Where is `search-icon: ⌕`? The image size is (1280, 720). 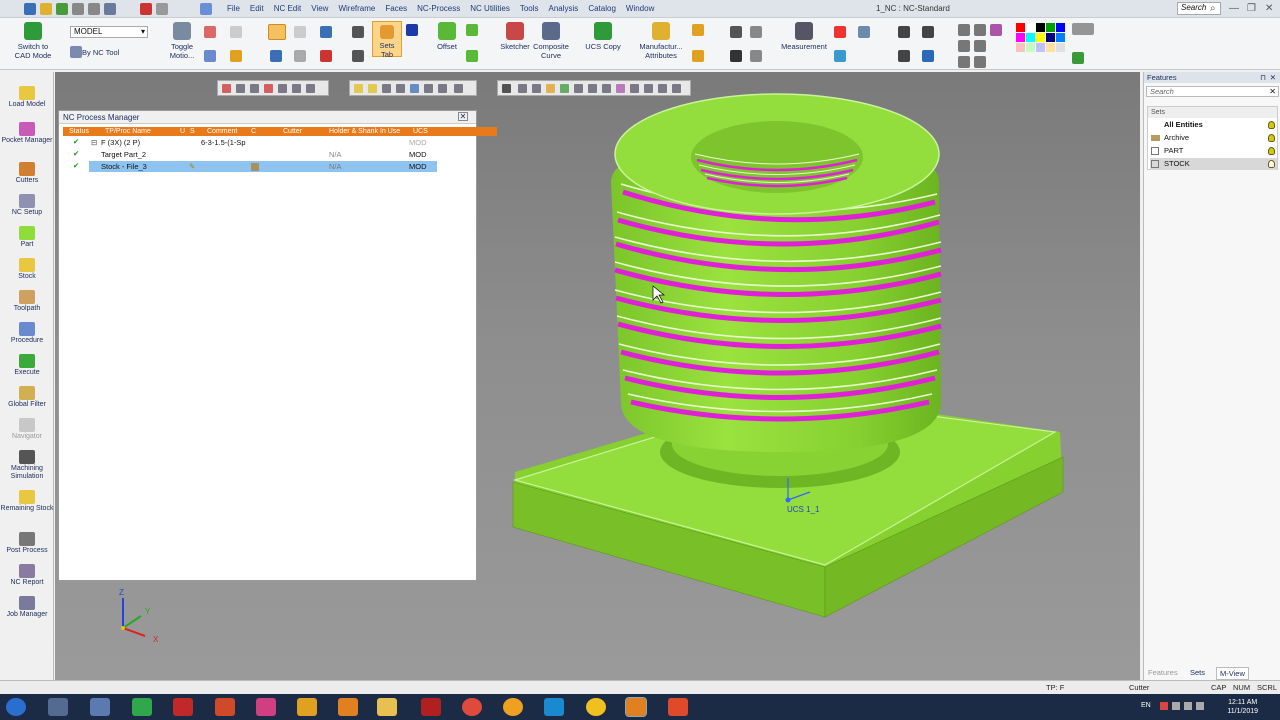
search-icon: ⌕ is located at coordinates (1213, 8).